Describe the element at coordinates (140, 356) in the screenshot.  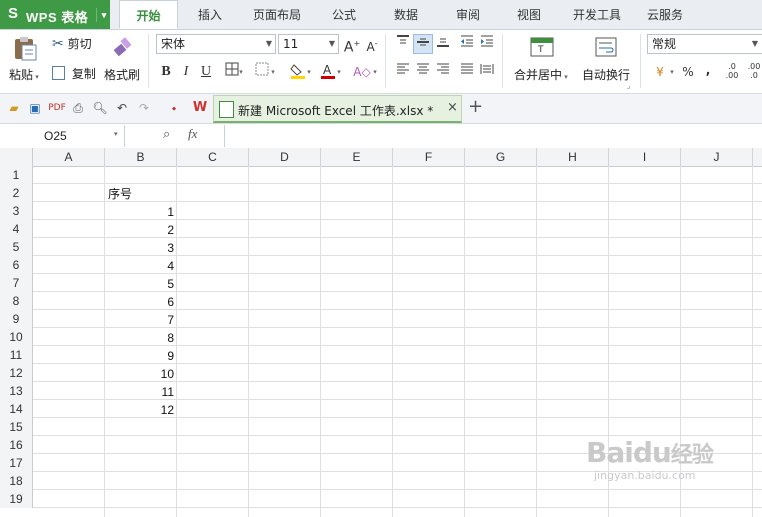
I see `cell-B11: 9` at that location.